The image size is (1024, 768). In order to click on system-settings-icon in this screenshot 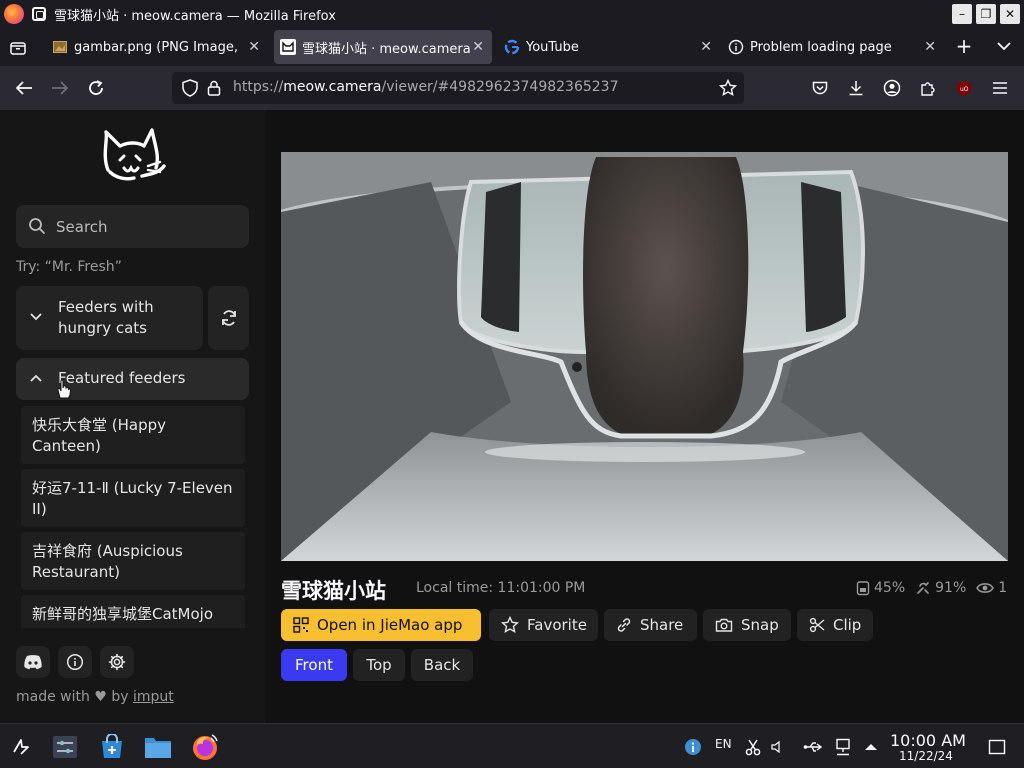, I will do `click(65, 747)`.